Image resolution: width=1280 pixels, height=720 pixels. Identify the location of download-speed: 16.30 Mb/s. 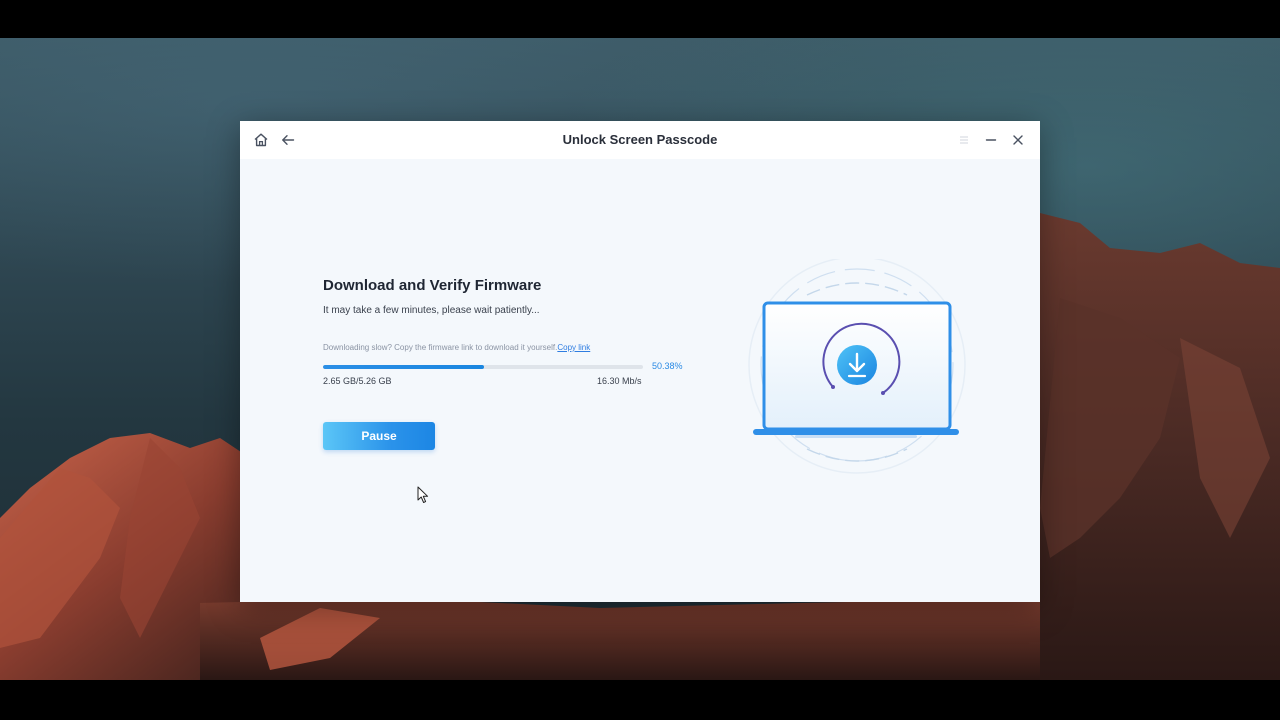
(619, 381).